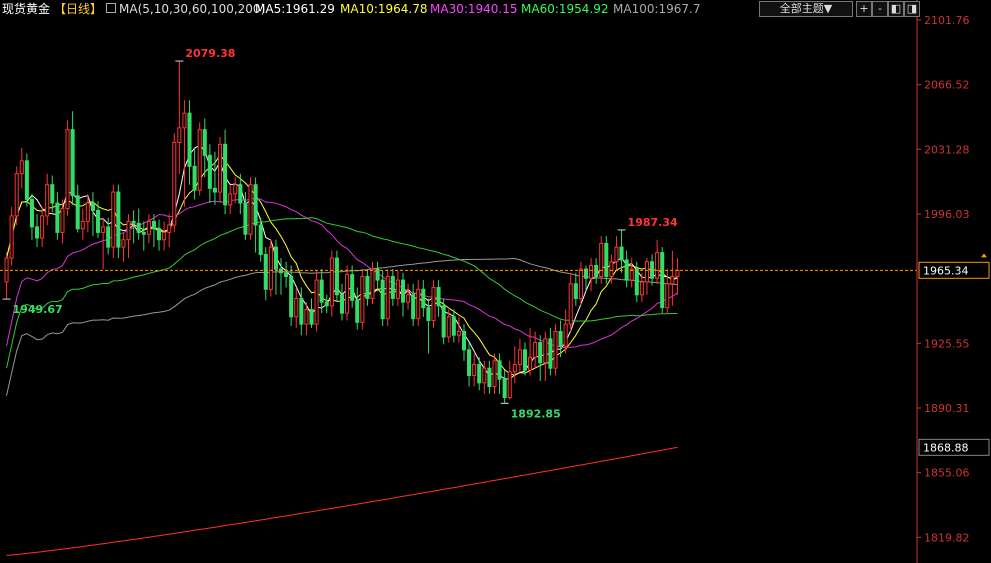 The width and height of the screenshot is (991, 563). What do you see at coordinates (880, 9) in the screenshot?
I see `zoom-out-icon: -` at bounding box center [880, 9].